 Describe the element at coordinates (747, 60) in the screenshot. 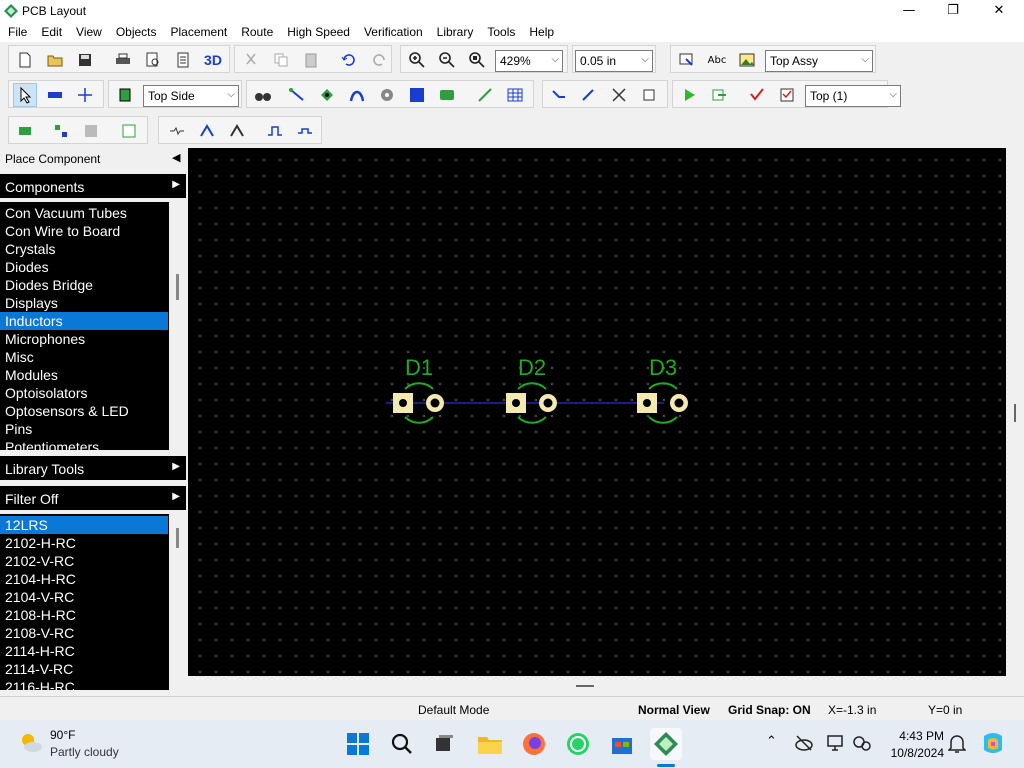

I see `image-icon` at that location.